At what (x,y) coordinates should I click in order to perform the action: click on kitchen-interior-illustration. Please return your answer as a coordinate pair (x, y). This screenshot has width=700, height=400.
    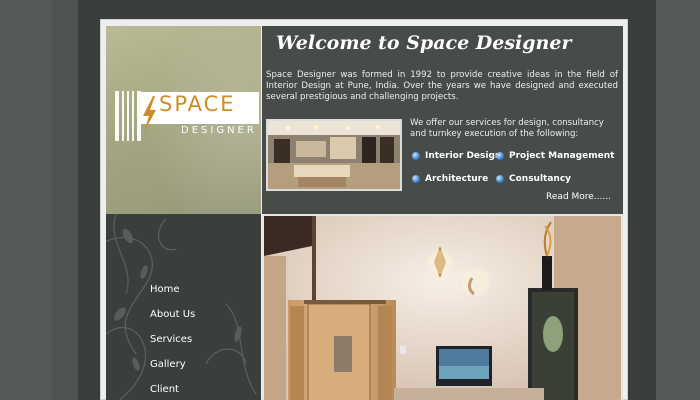
    Looking at the image, I should click on (334, 155).